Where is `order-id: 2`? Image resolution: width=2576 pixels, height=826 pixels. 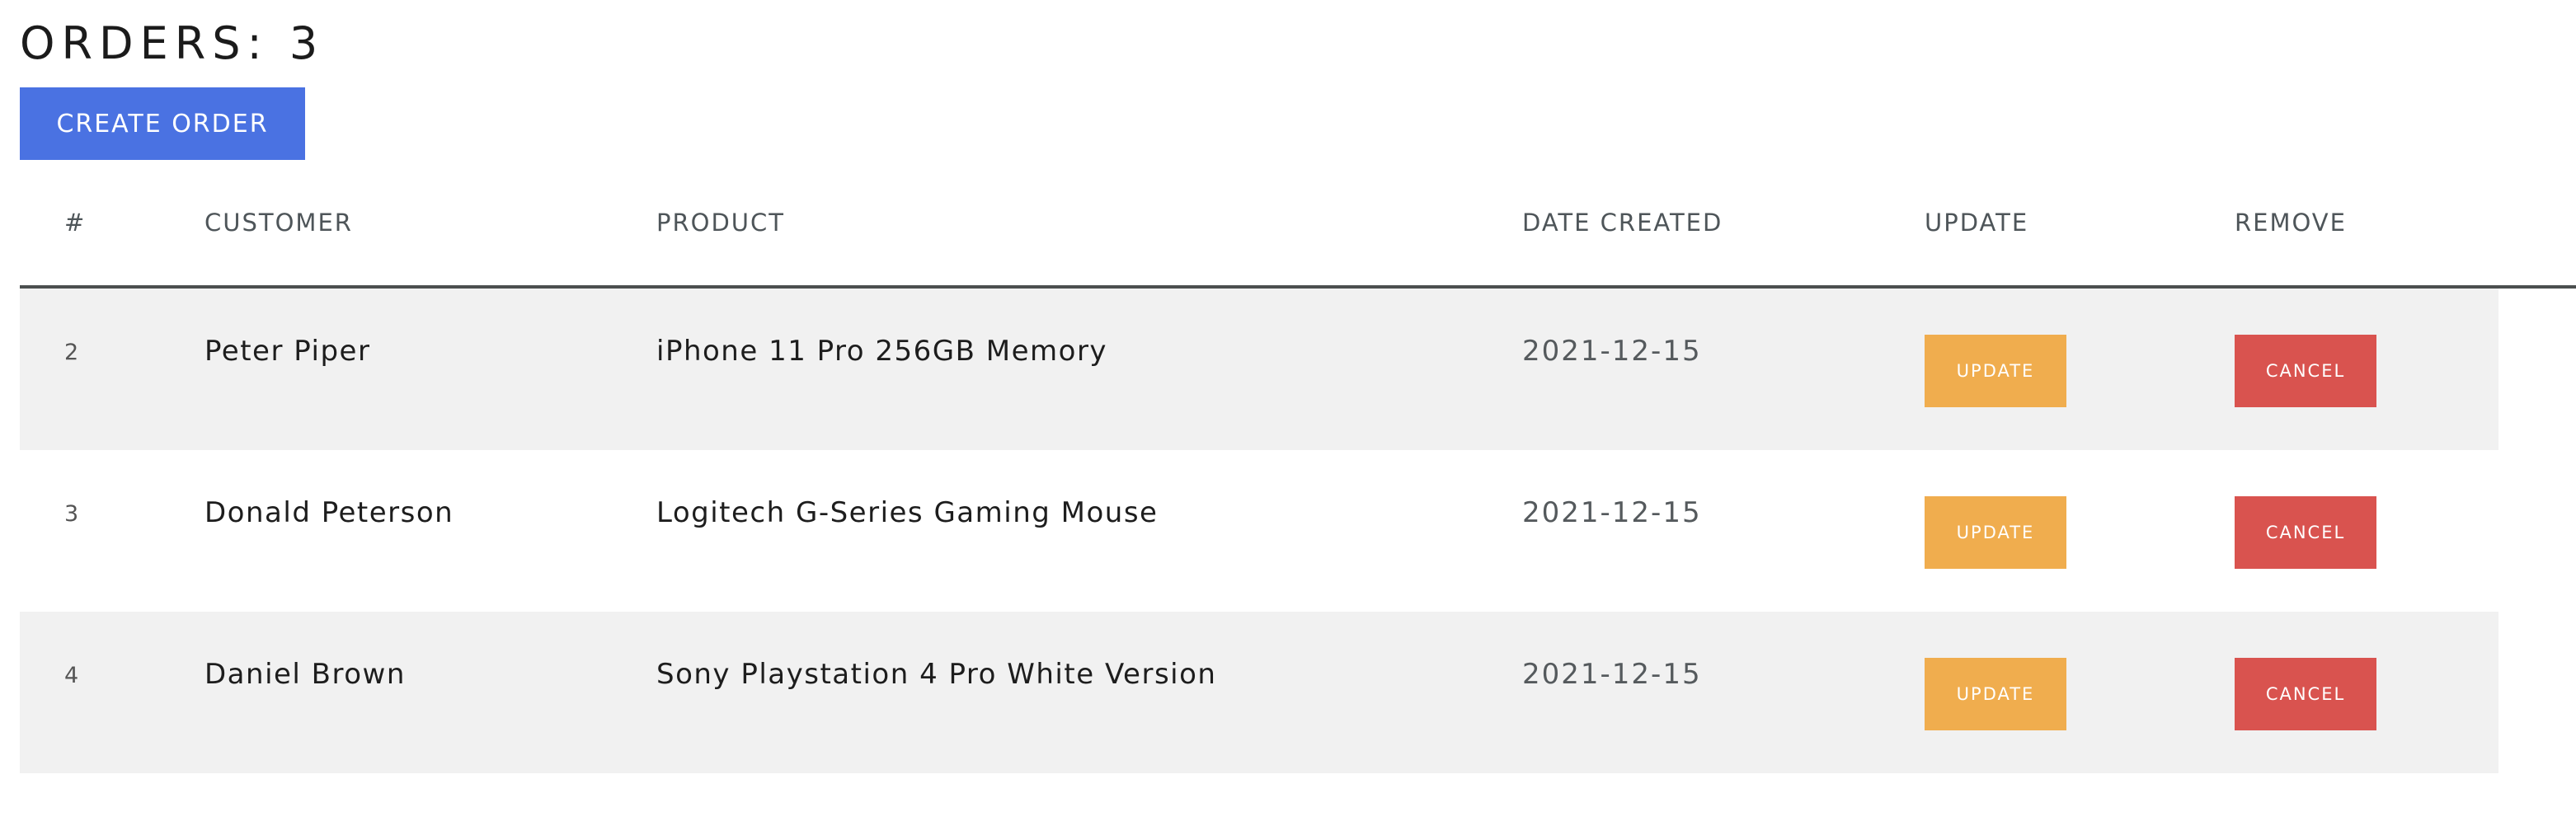
order-id: 2 is located at coordinates (71, 352).